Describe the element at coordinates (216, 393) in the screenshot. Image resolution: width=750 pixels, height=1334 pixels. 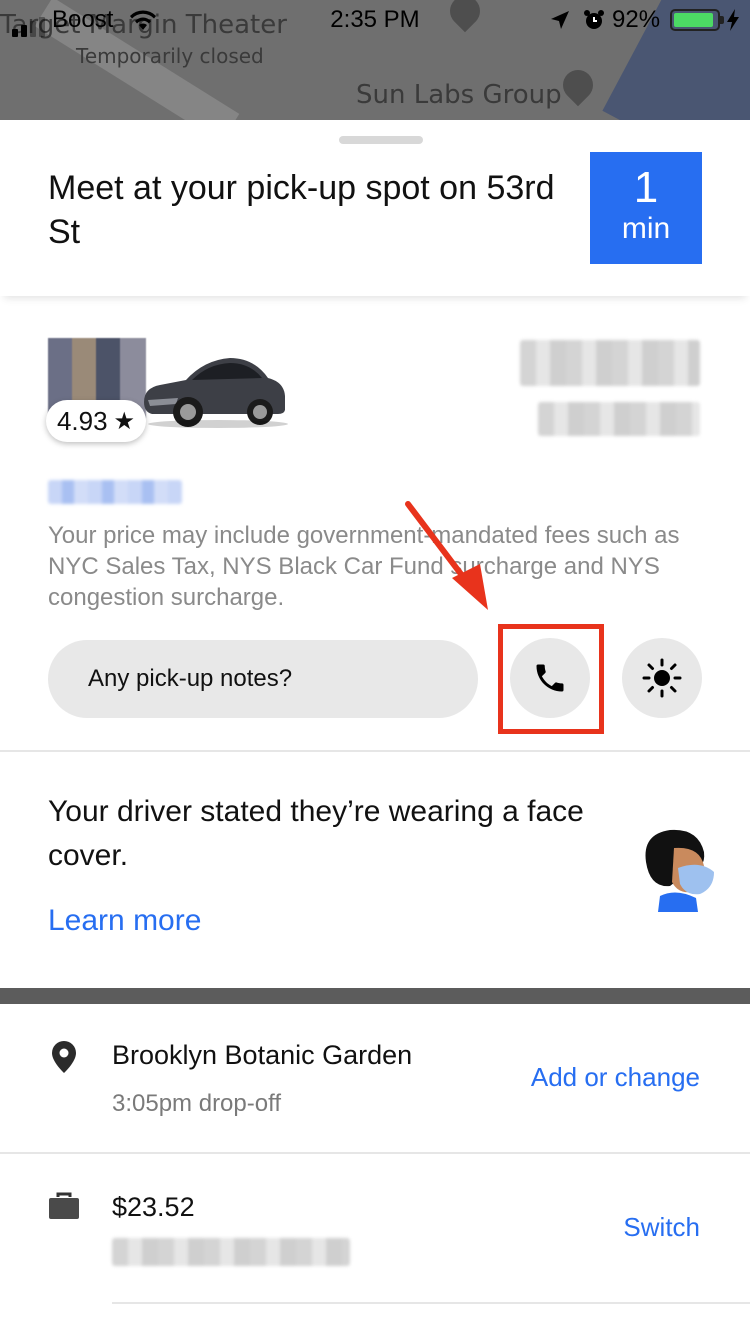
I see `car-image` at that location.